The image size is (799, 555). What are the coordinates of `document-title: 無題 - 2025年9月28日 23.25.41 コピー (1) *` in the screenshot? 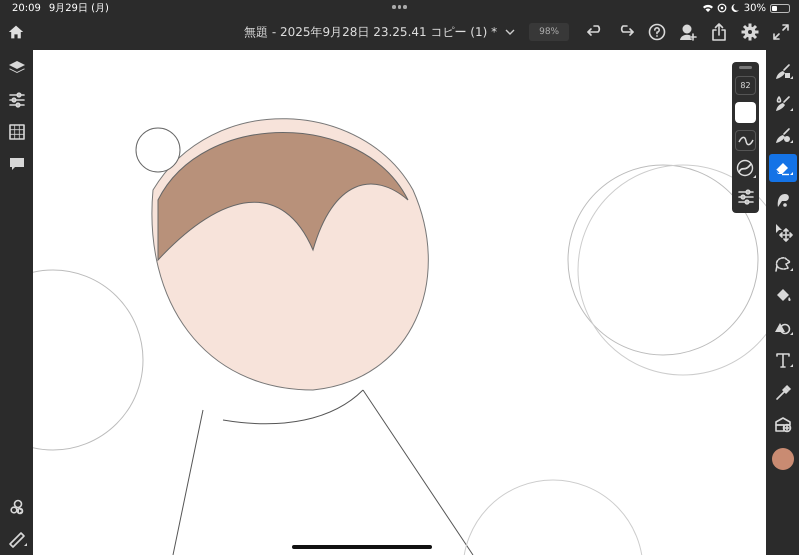 It's located at (371, 32).